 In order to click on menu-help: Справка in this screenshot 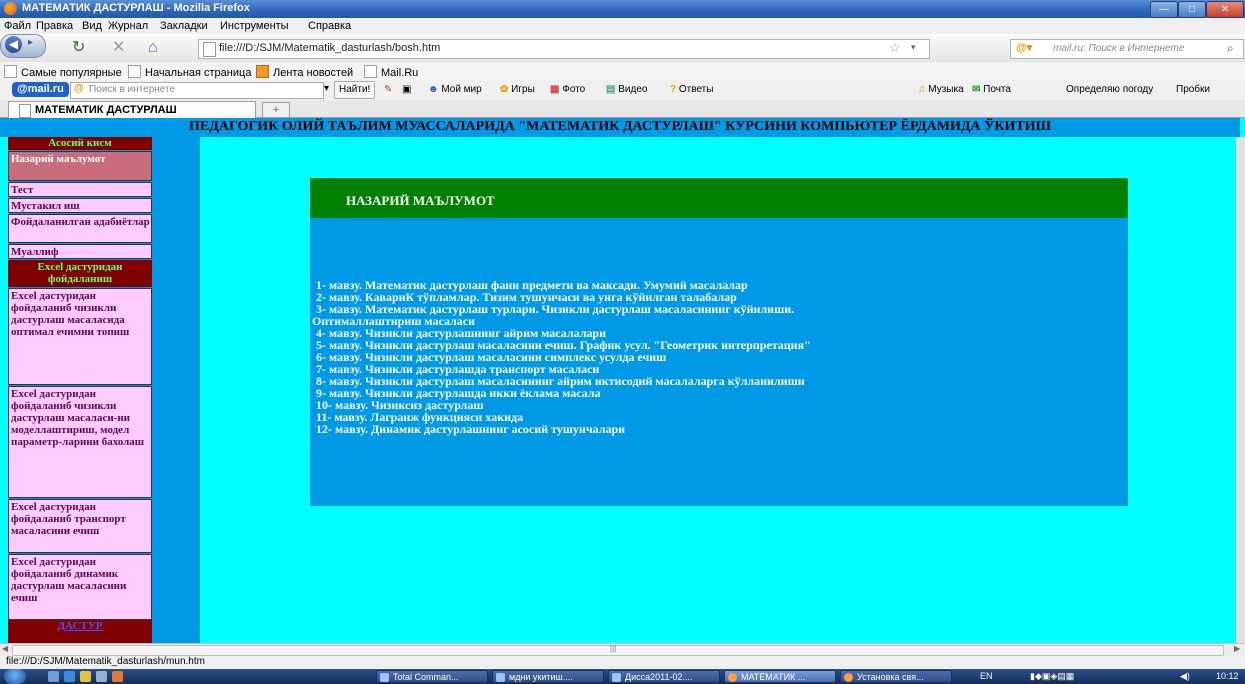, I will do `click(329, 26)`.